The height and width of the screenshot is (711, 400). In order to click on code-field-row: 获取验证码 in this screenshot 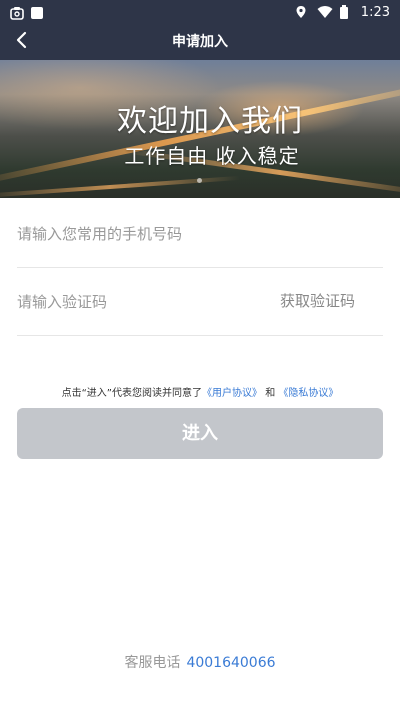, I will do `click(200, 302)`.